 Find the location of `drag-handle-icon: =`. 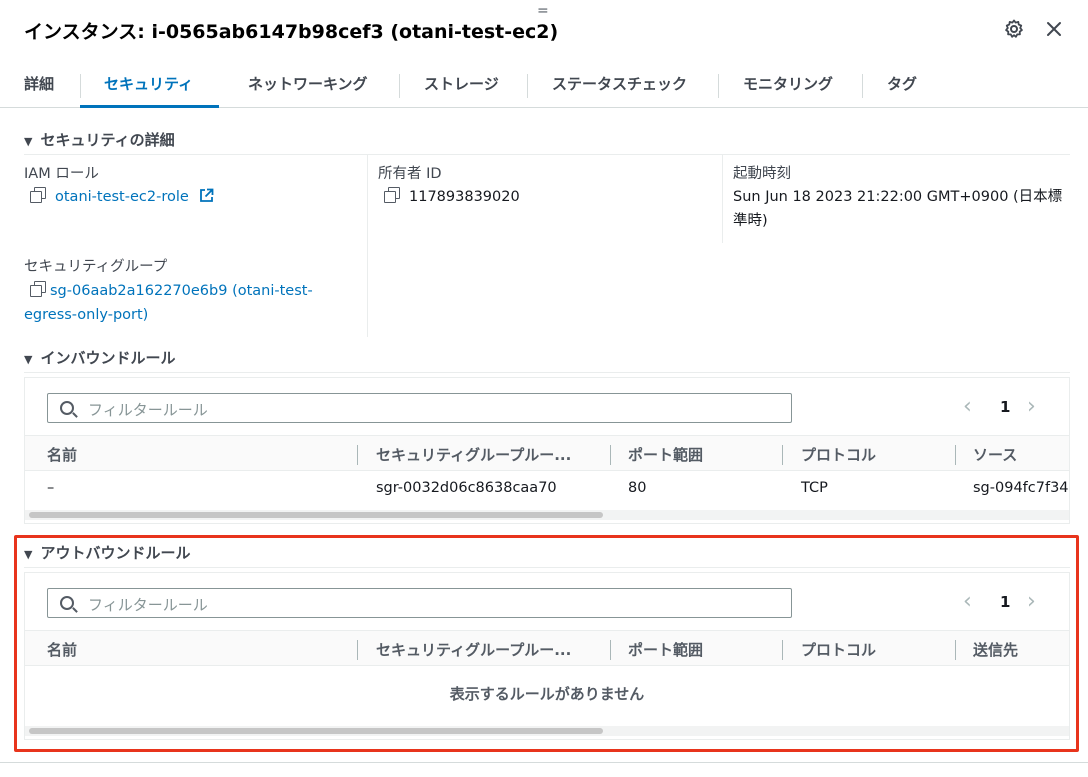

drag-handle-icon: = is located at coordinates (543, 11).